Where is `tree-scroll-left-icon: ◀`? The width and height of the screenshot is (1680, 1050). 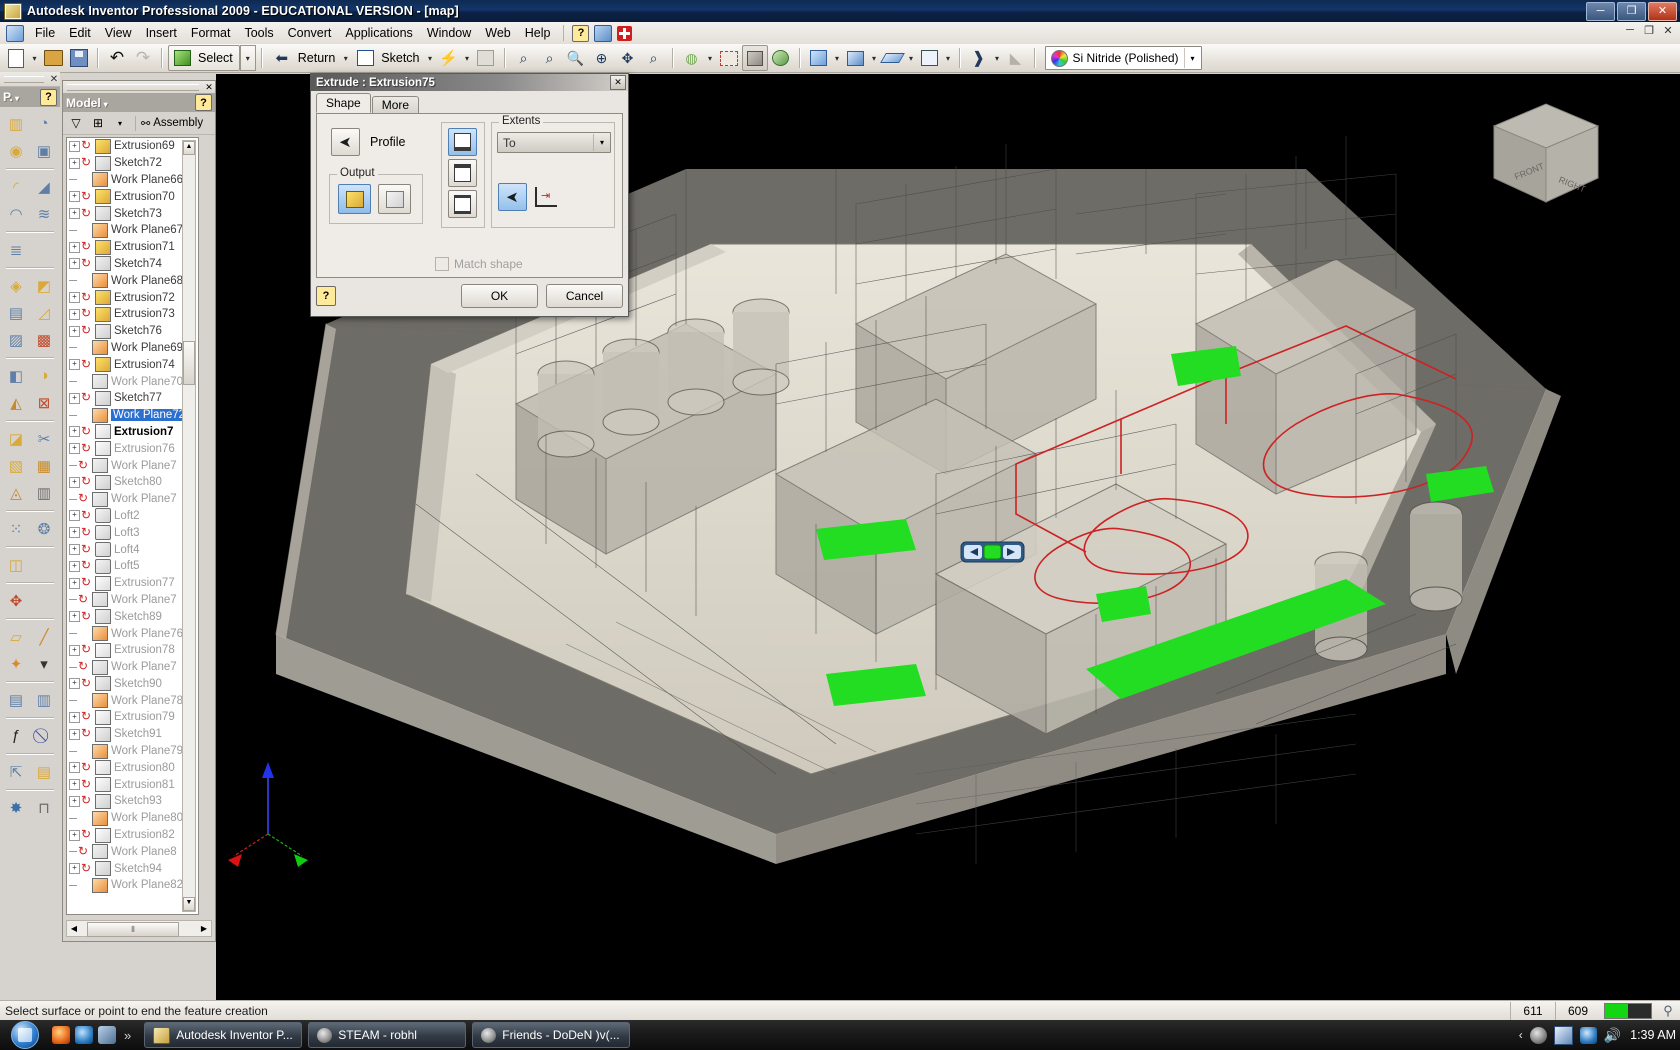 tree-scroll-left-icon: ◀ is located at coordinates (74, 928).